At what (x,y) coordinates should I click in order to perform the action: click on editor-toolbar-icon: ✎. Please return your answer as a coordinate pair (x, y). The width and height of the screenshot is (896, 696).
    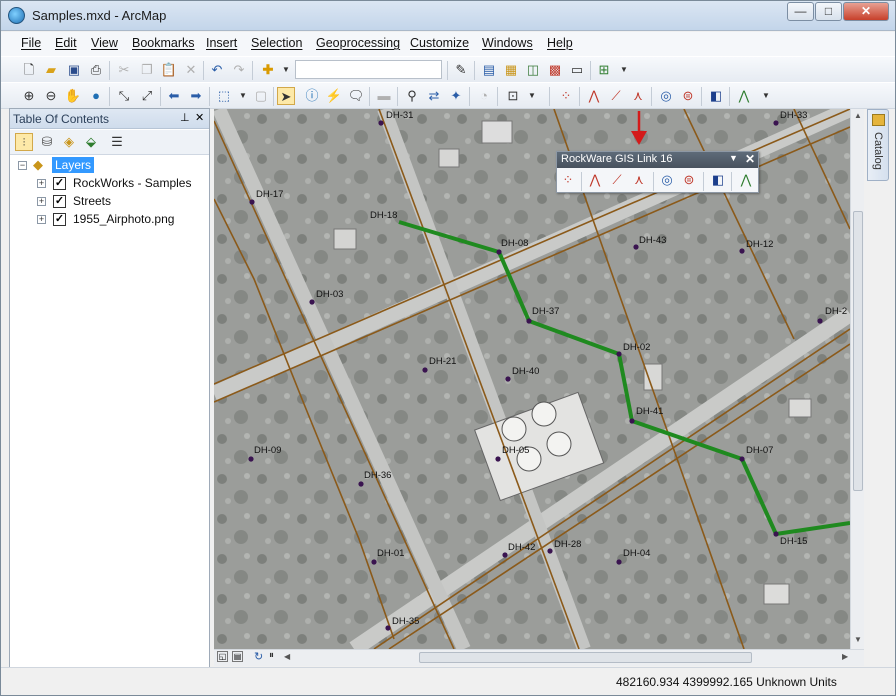
    Looking at the image, I should click on (461, 70).